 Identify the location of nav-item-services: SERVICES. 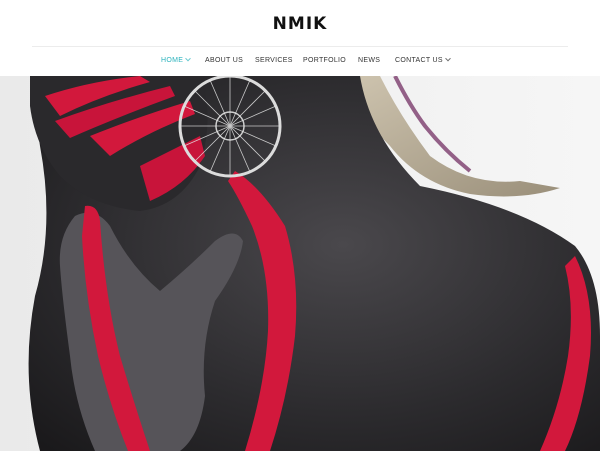
(274, 61).